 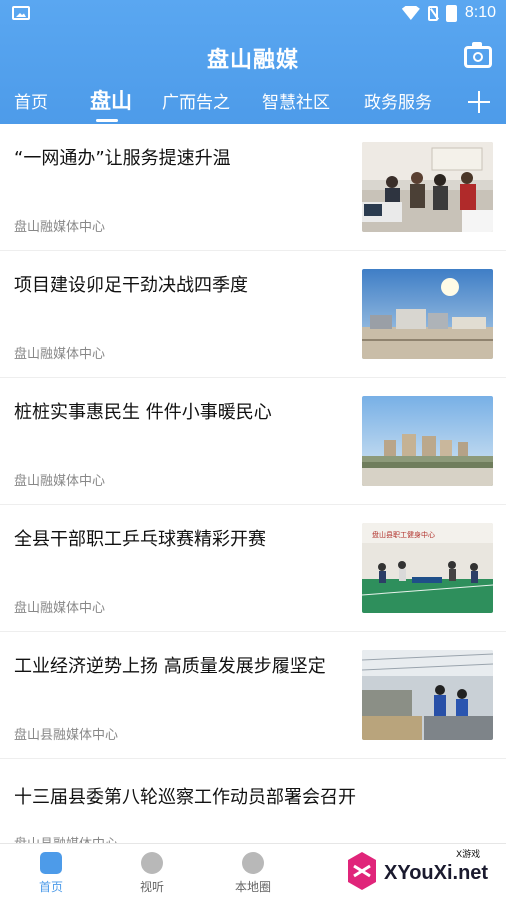 I want to click on status-icons: 8:10, so click(x=448, y=13).